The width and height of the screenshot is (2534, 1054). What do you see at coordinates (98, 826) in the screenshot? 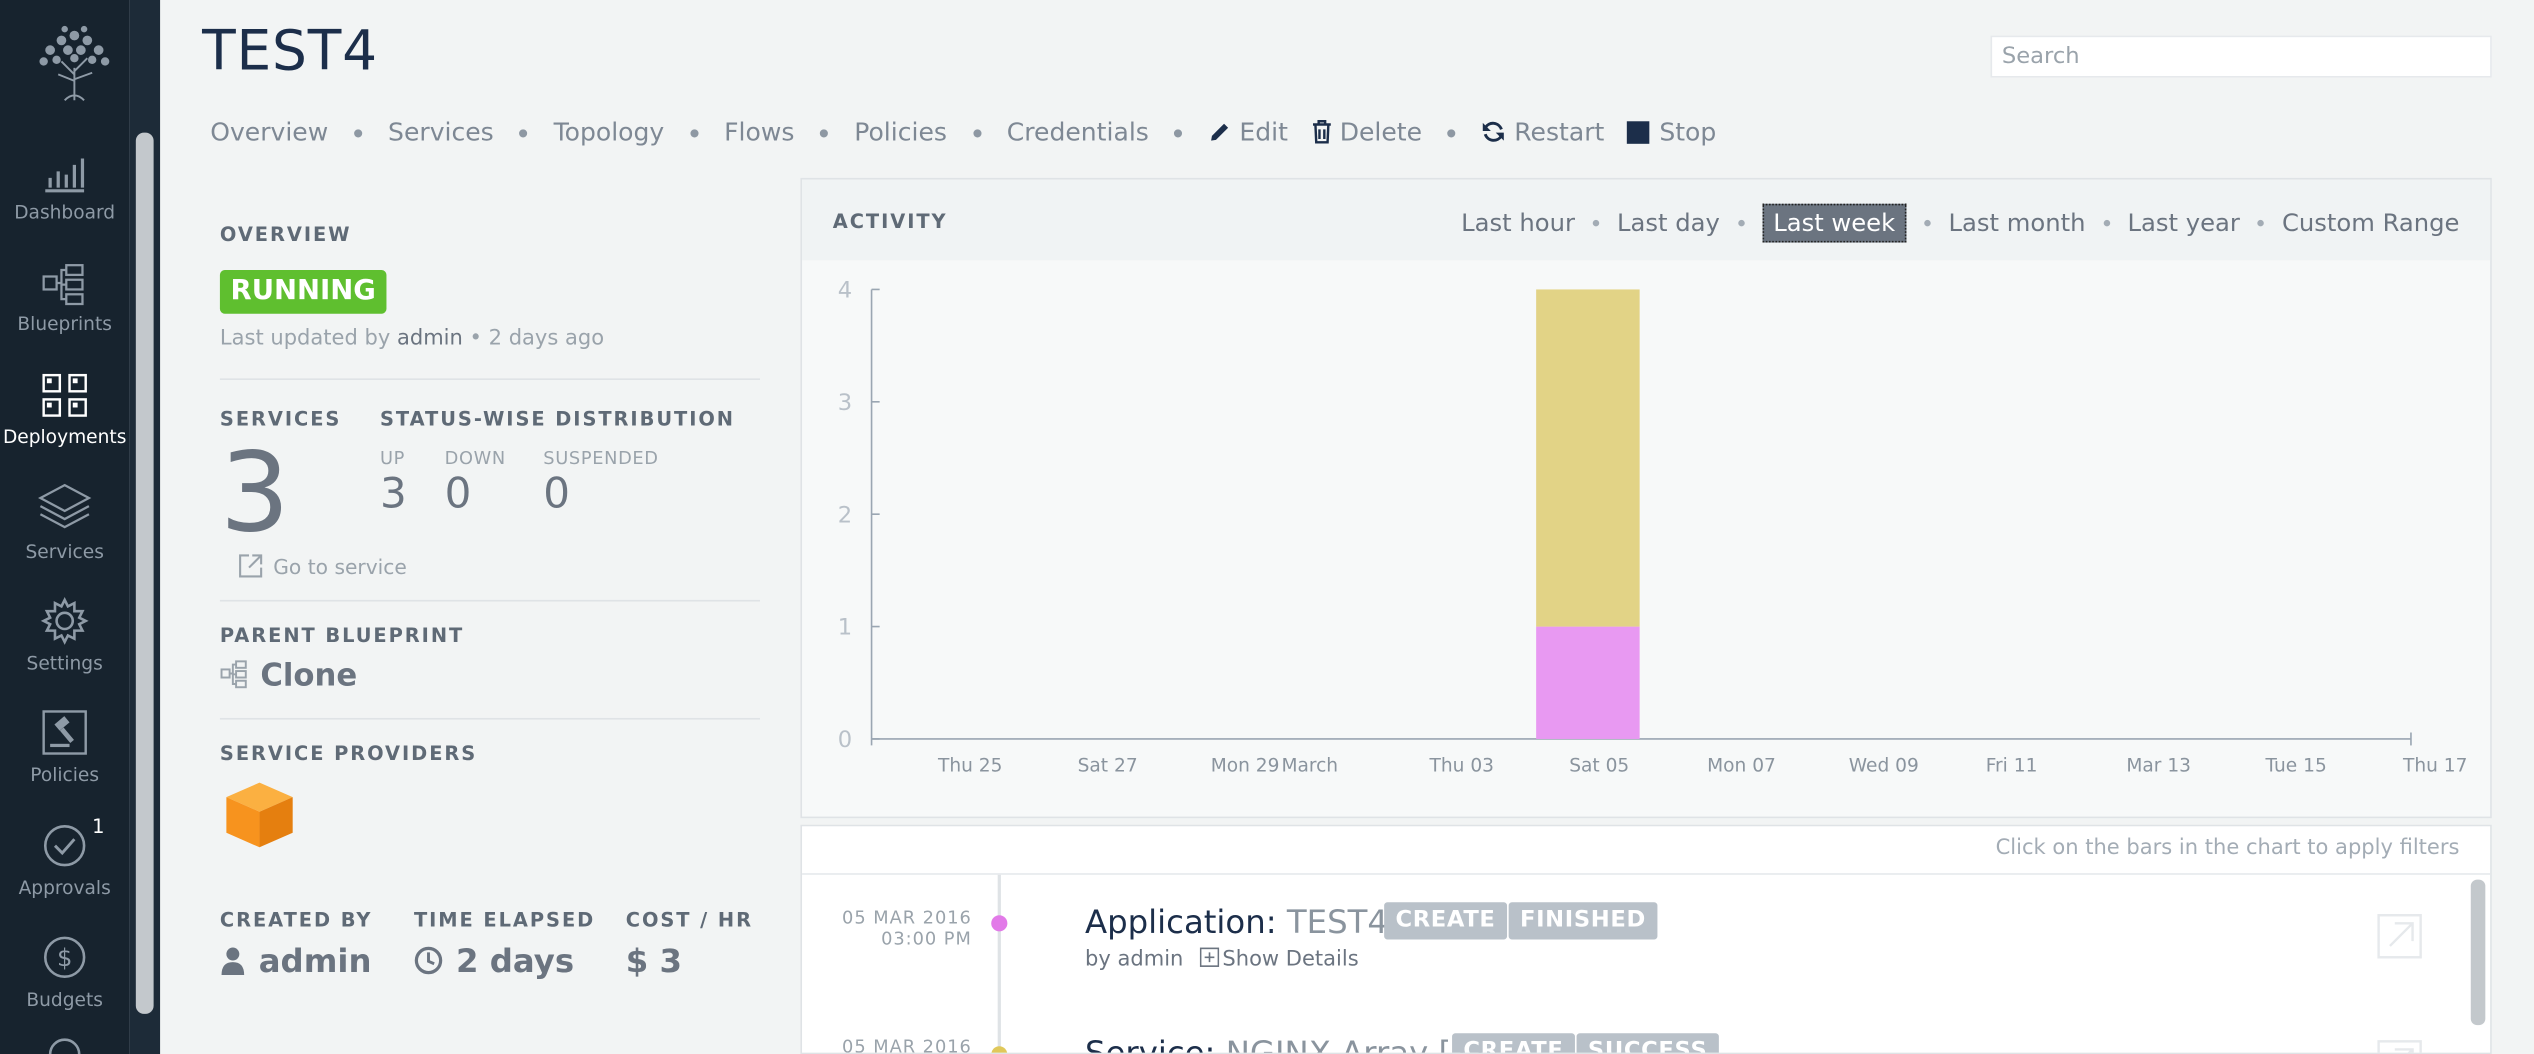
I see `approvals-count-badge: 1` at bounding box center [98, 826].